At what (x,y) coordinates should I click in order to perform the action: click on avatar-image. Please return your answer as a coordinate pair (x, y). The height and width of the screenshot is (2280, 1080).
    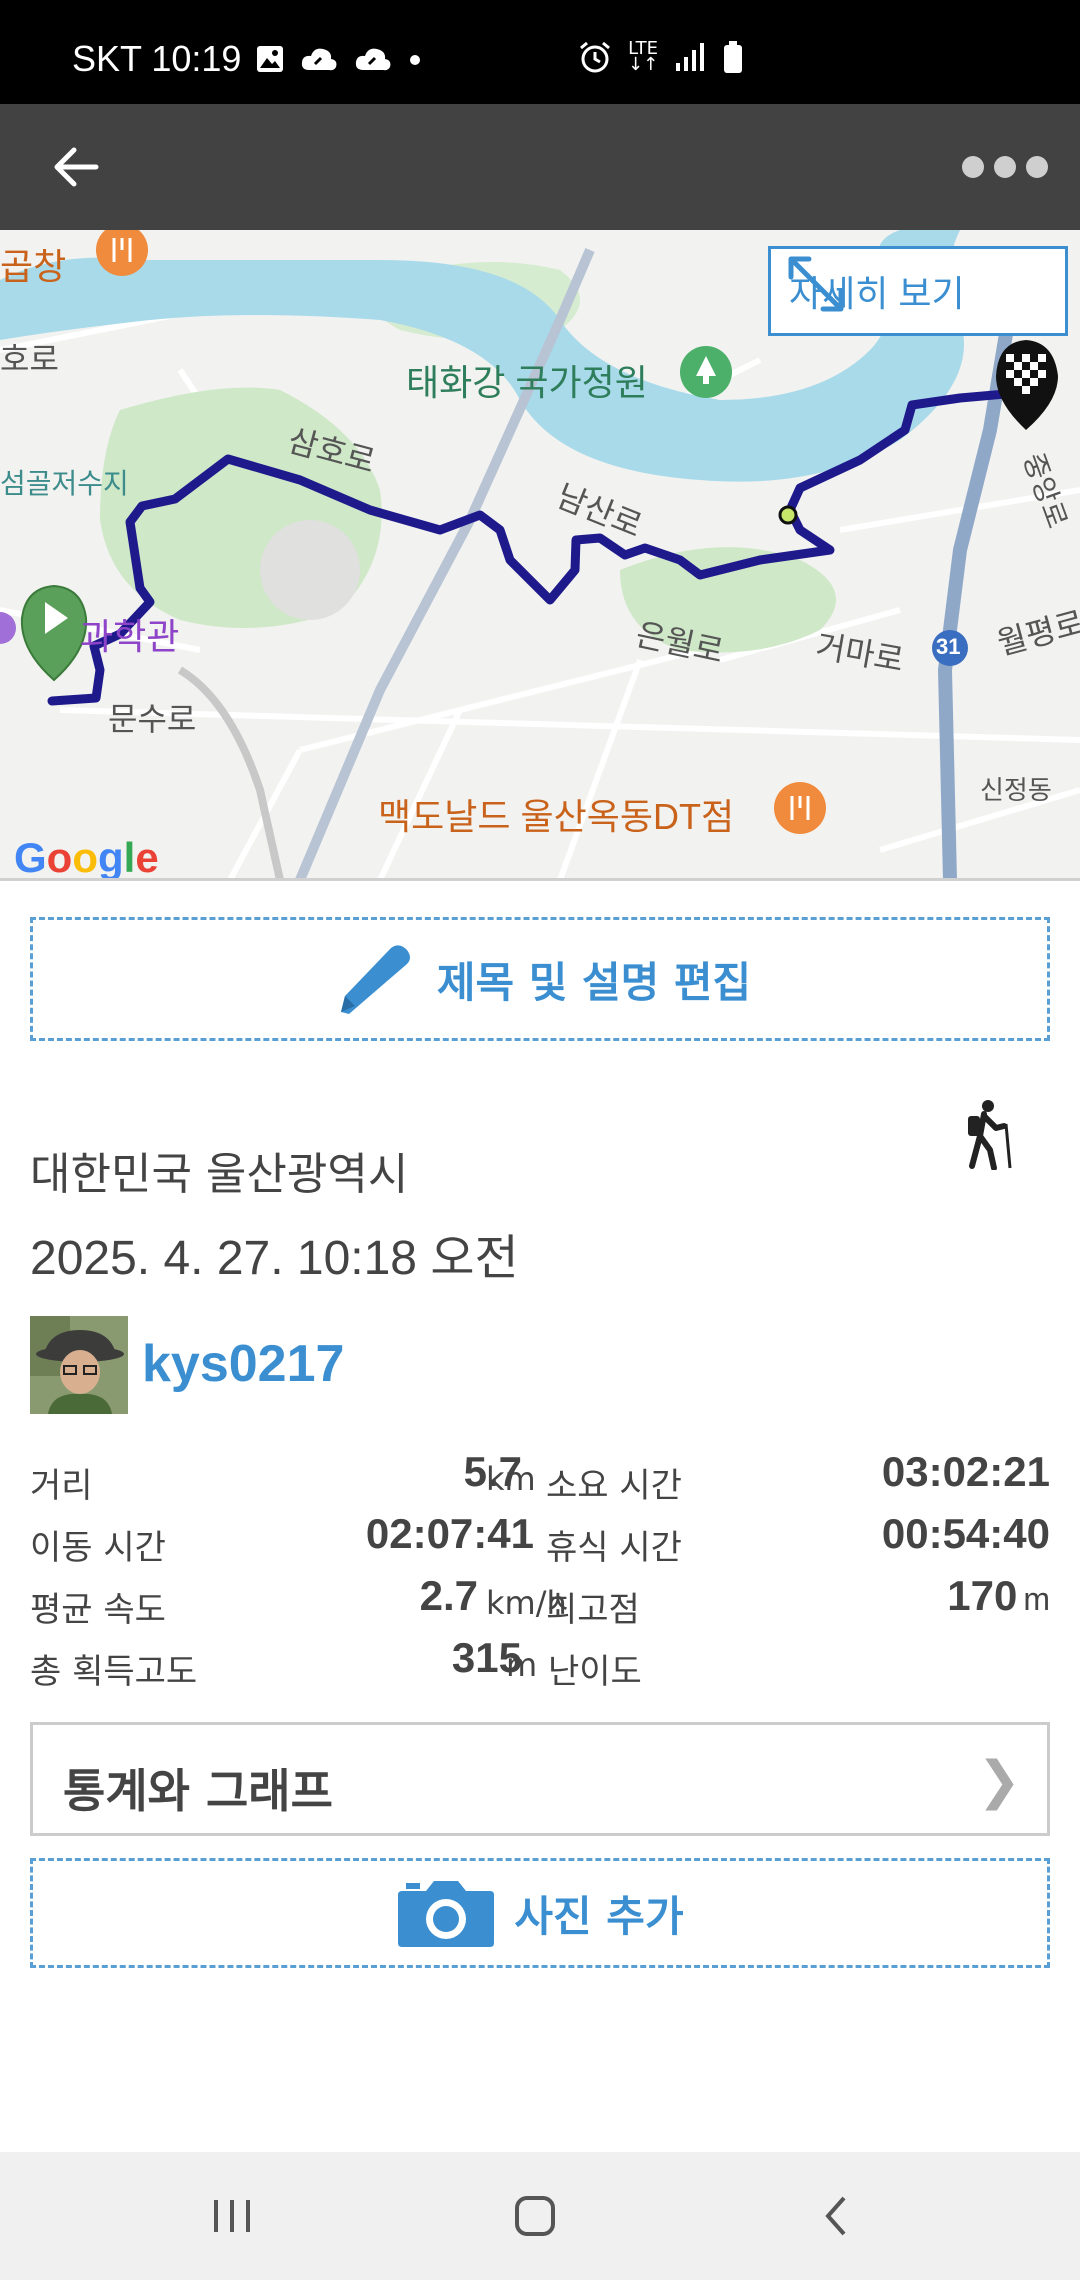
    Looking at the image, I should click on (79, 1365).